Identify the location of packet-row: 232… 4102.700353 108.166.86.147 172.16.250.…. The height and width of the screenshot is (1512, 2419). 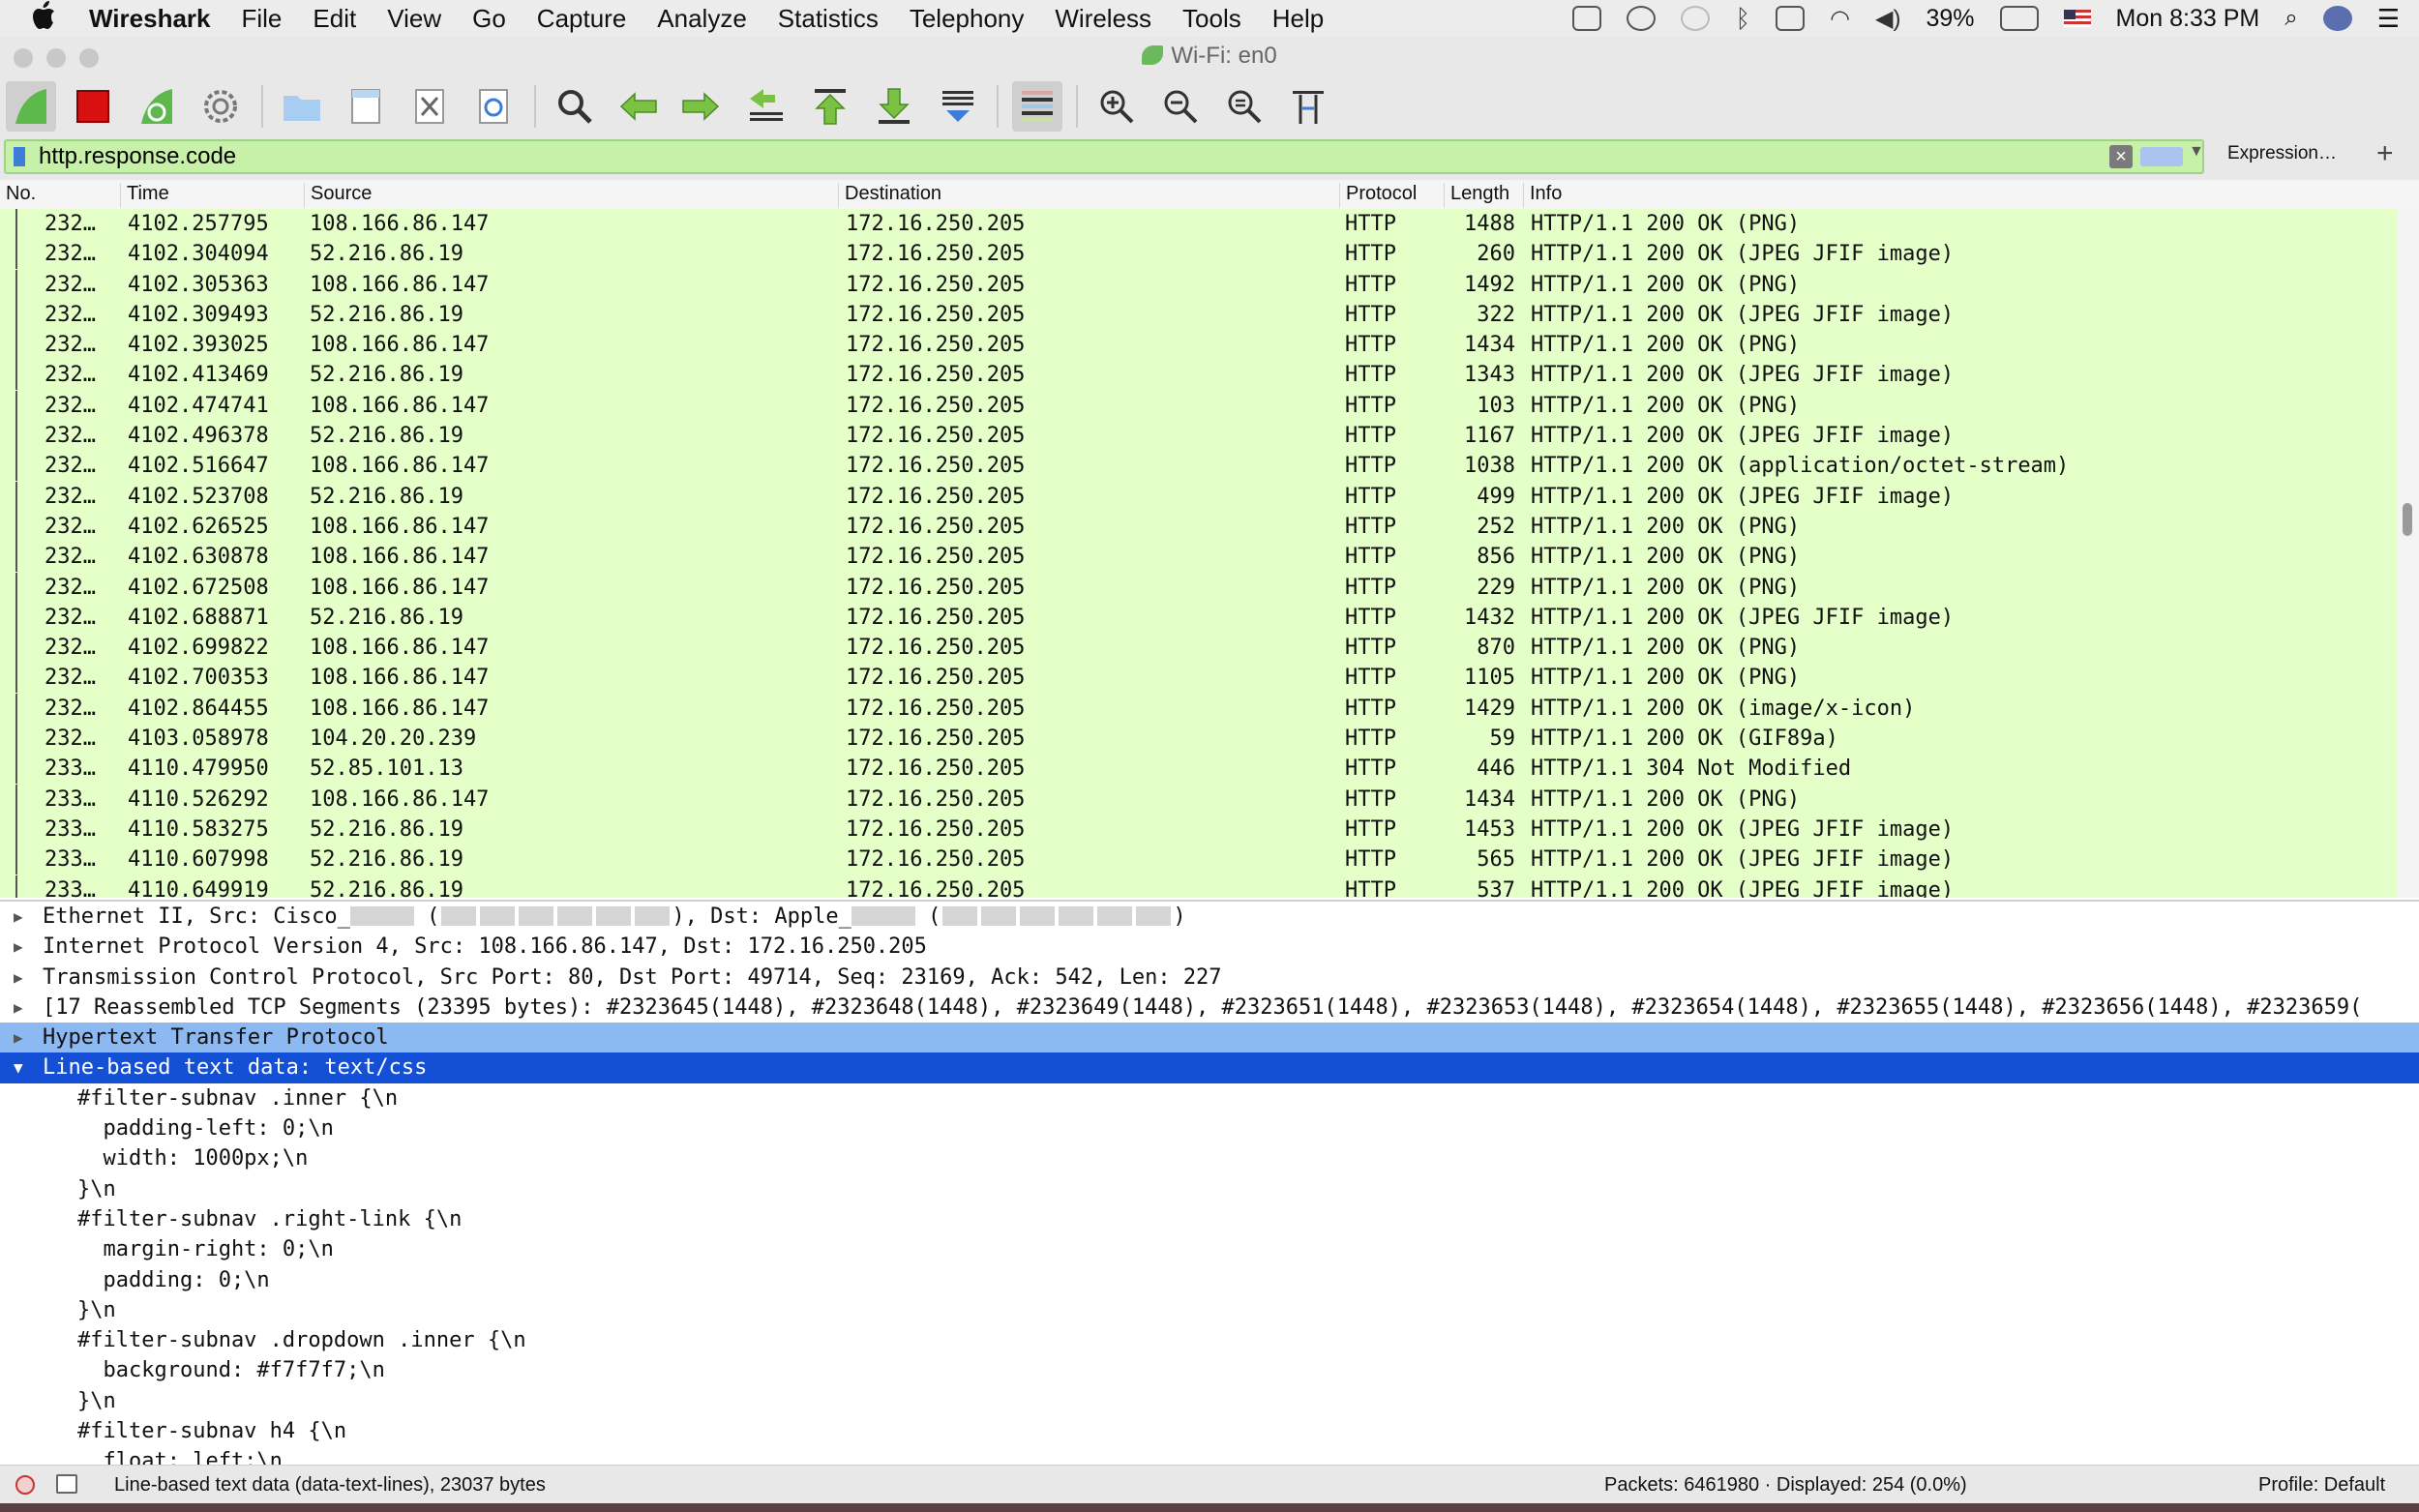
(1199, 678).